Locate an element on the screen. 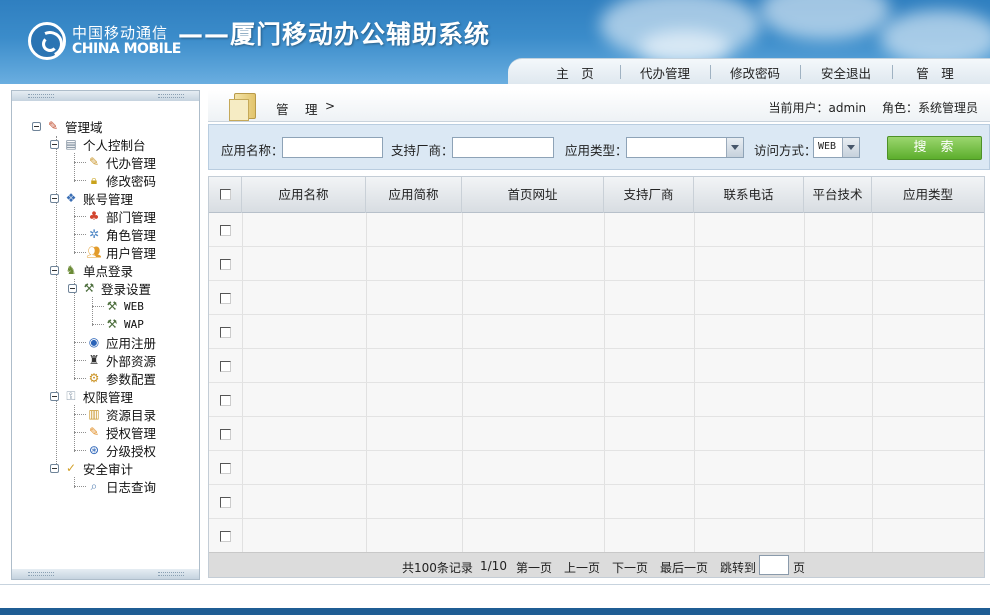 The height and width of the screenshot is (615, 990). tree-node-hierarchical-authorization: ⊛ 分级授权 is located at coordinates (121, 450).